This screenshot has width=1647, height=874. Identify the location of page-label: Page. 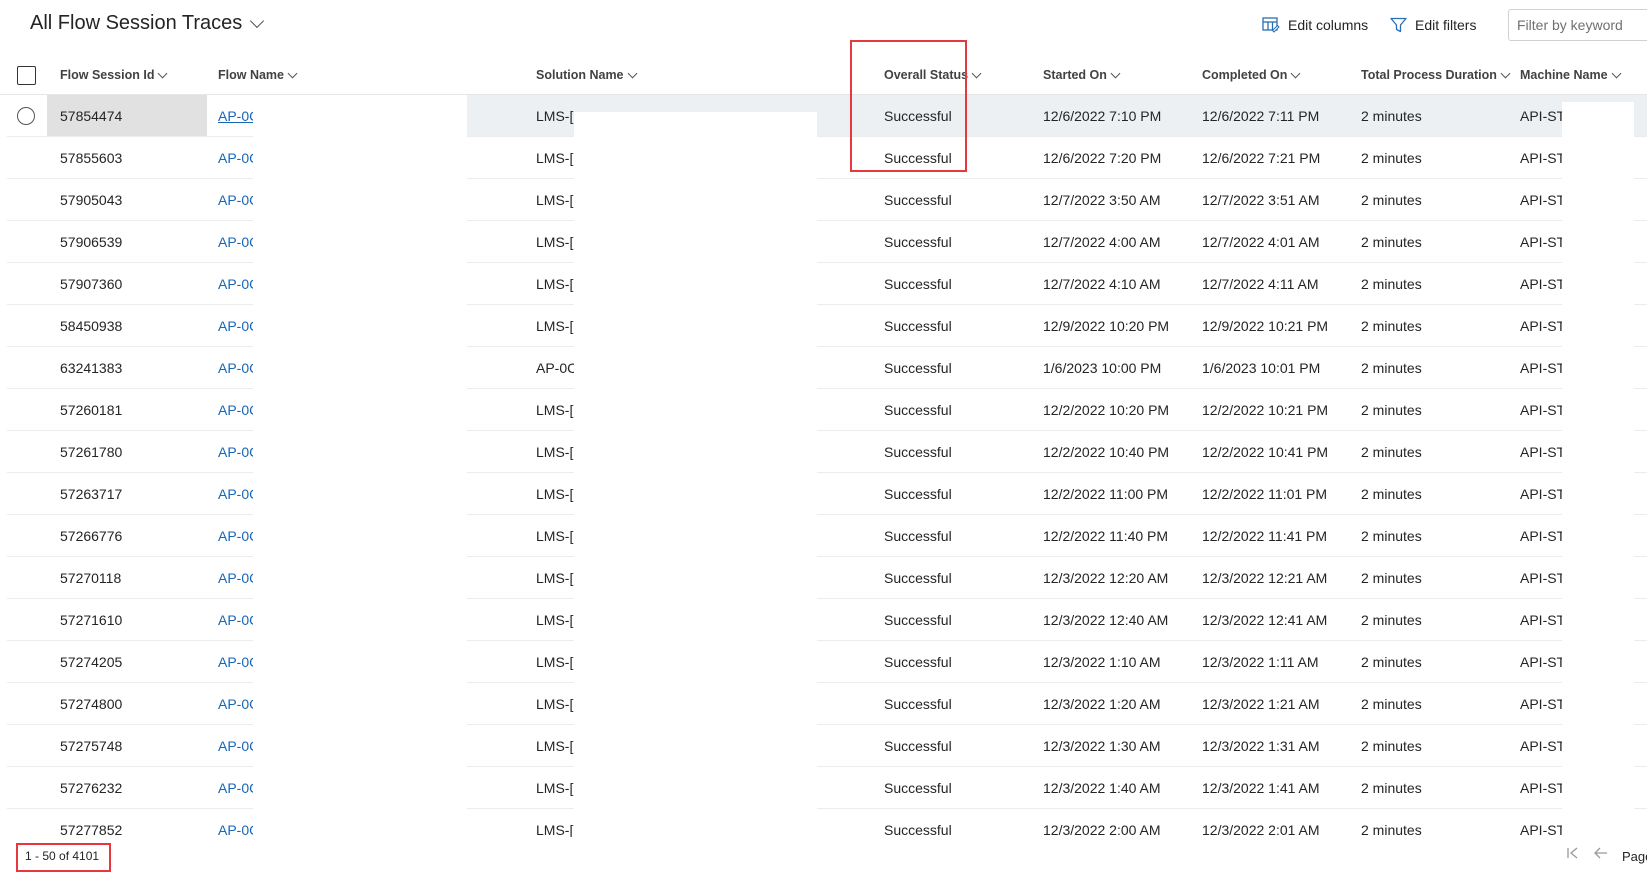
(1634, 856).